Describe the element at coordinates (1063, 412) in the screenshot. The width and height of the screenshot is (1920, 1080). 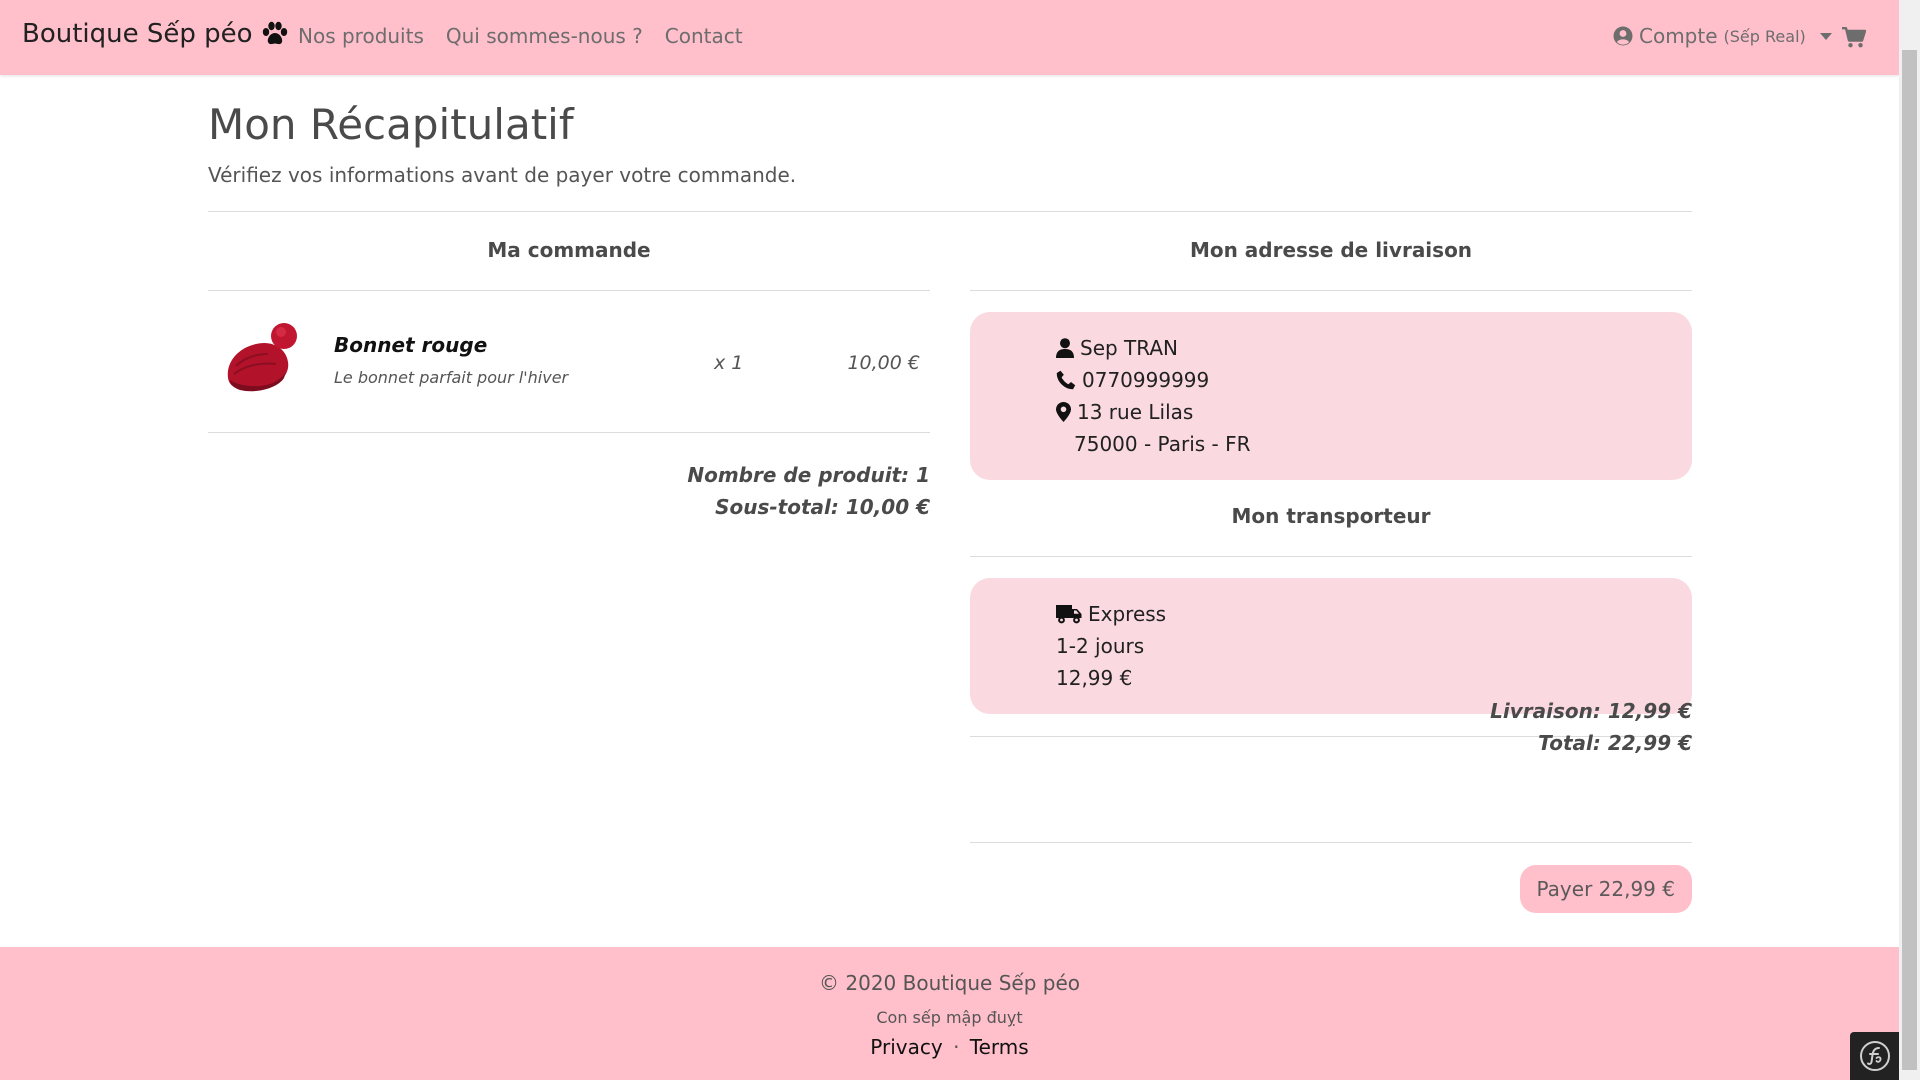
I see `map-marker-icon` at that location.